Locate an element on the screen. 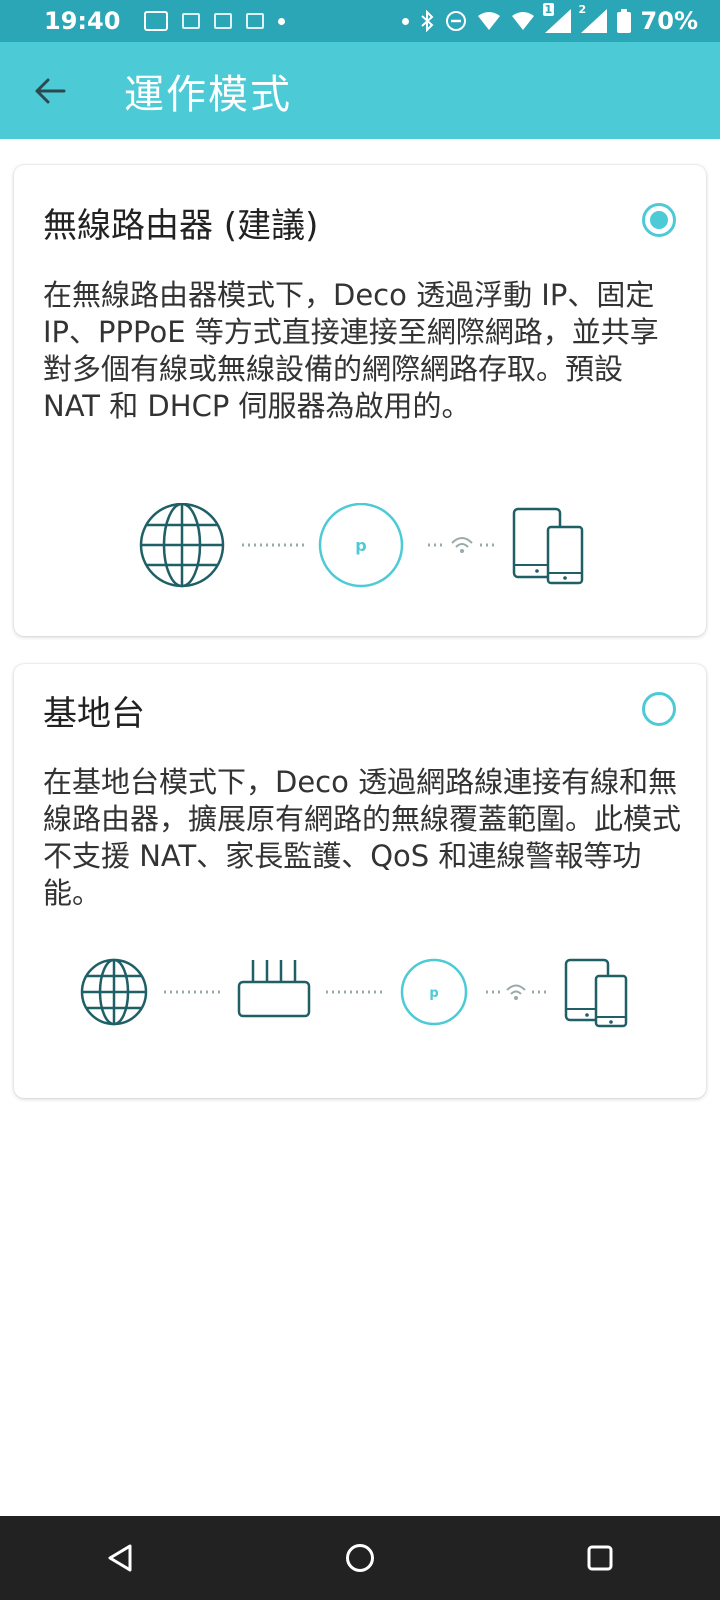 The width and height of the screenshot is (720, 1600). page-title: 運作模式 is located at coordinates (208, 94).